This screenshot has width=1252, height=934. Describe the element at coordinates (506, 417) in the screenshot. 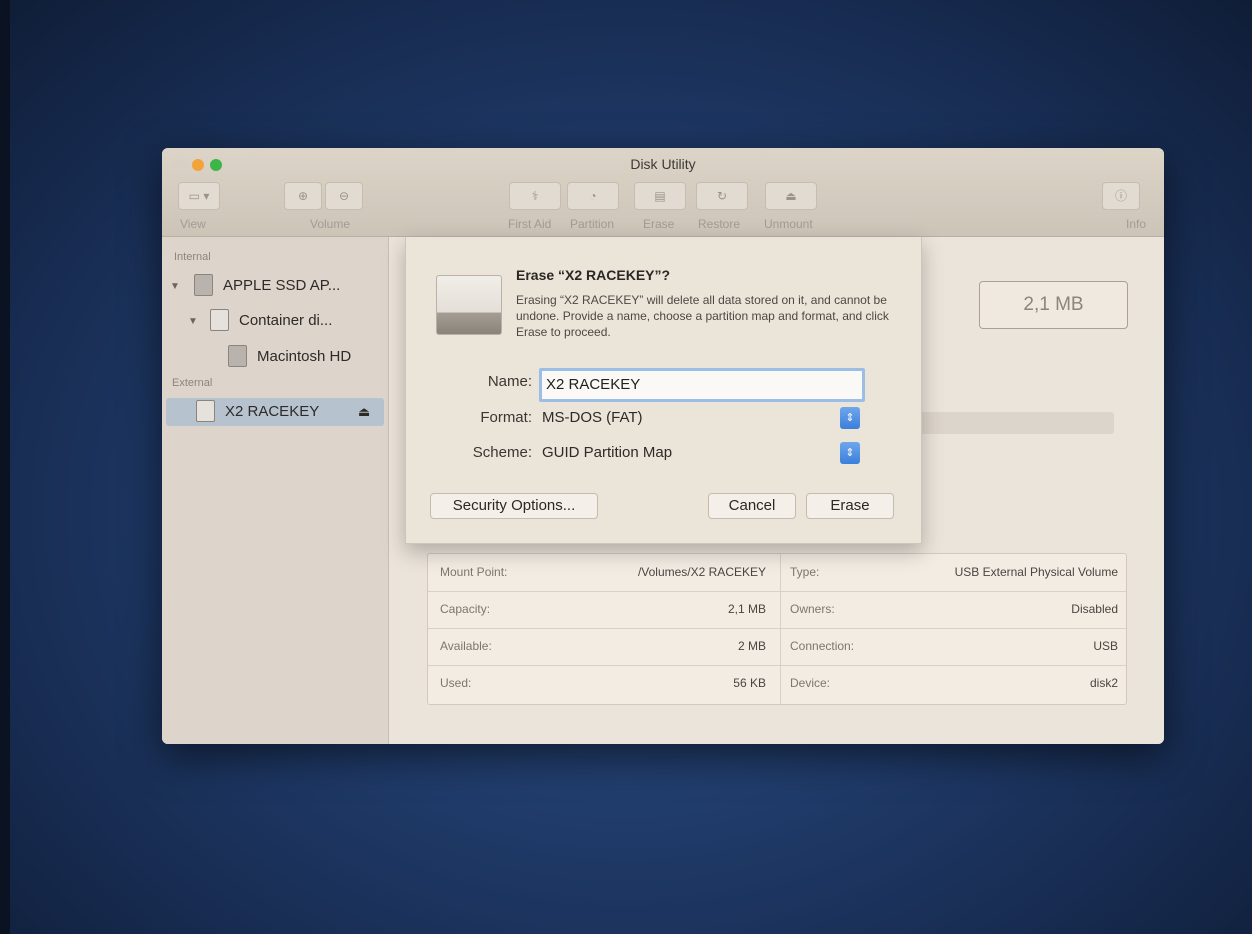

I see `format-label: Format:` at that location.